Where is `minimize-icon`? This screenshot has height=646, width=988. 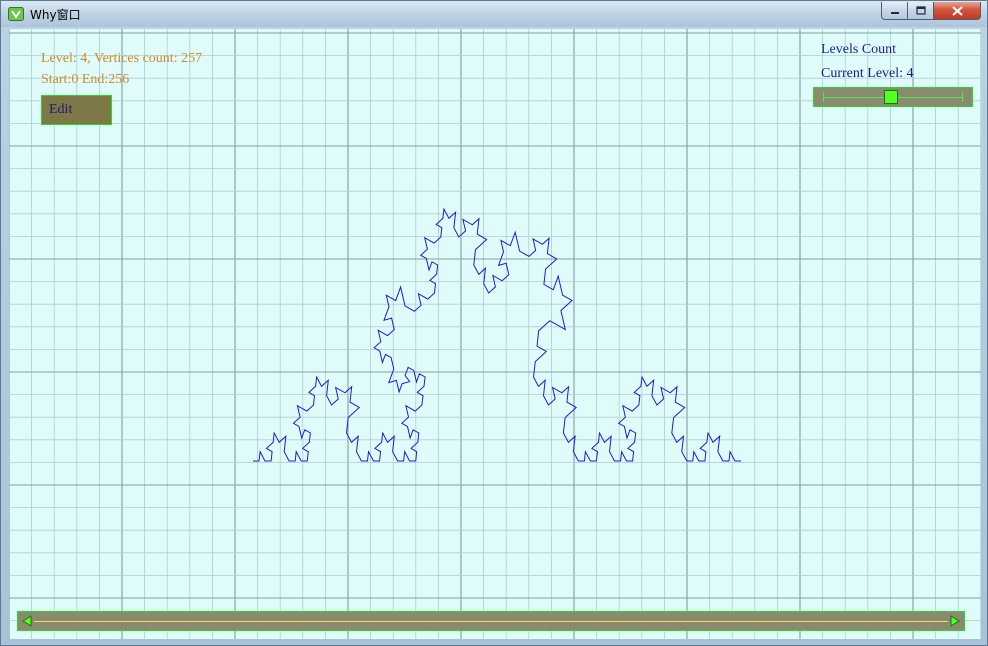 minimize-icon is located at coordinates (894, 12).